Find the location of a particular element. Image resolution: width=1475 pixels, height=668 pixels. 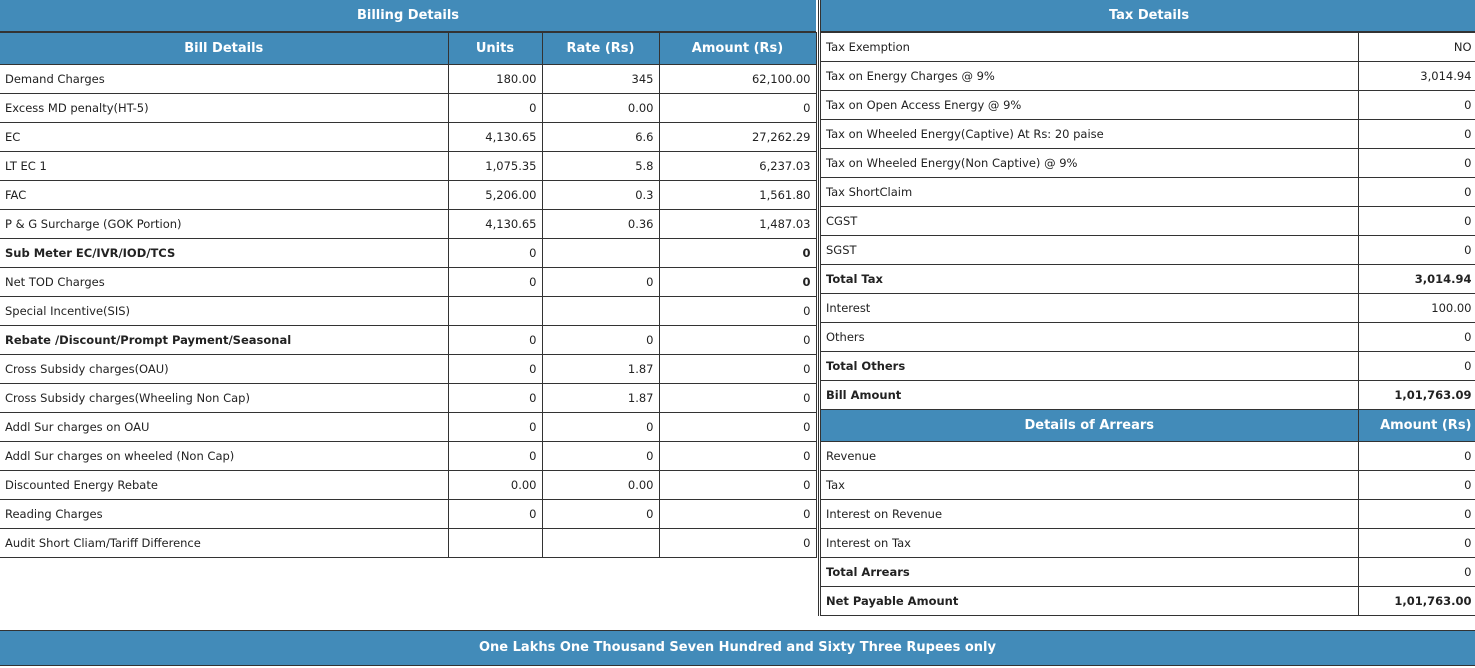

tax-row: Tax Exemption NO is located at coordinates (1148, 47).